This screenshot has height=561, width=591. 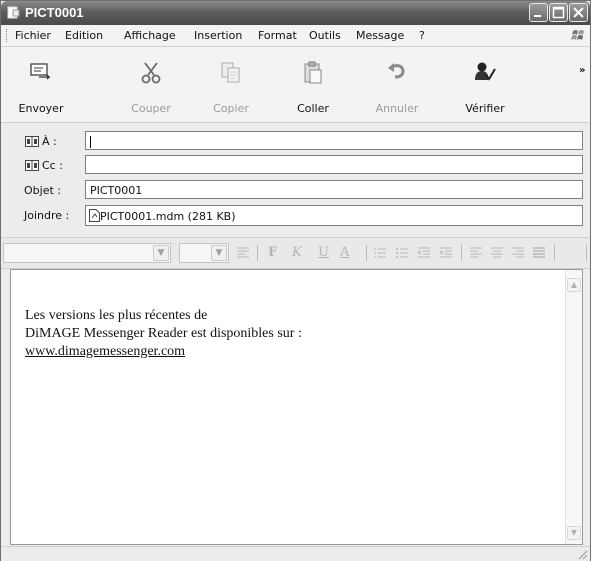 I want to click on mail-window-icon, so click(x=13, y=12).